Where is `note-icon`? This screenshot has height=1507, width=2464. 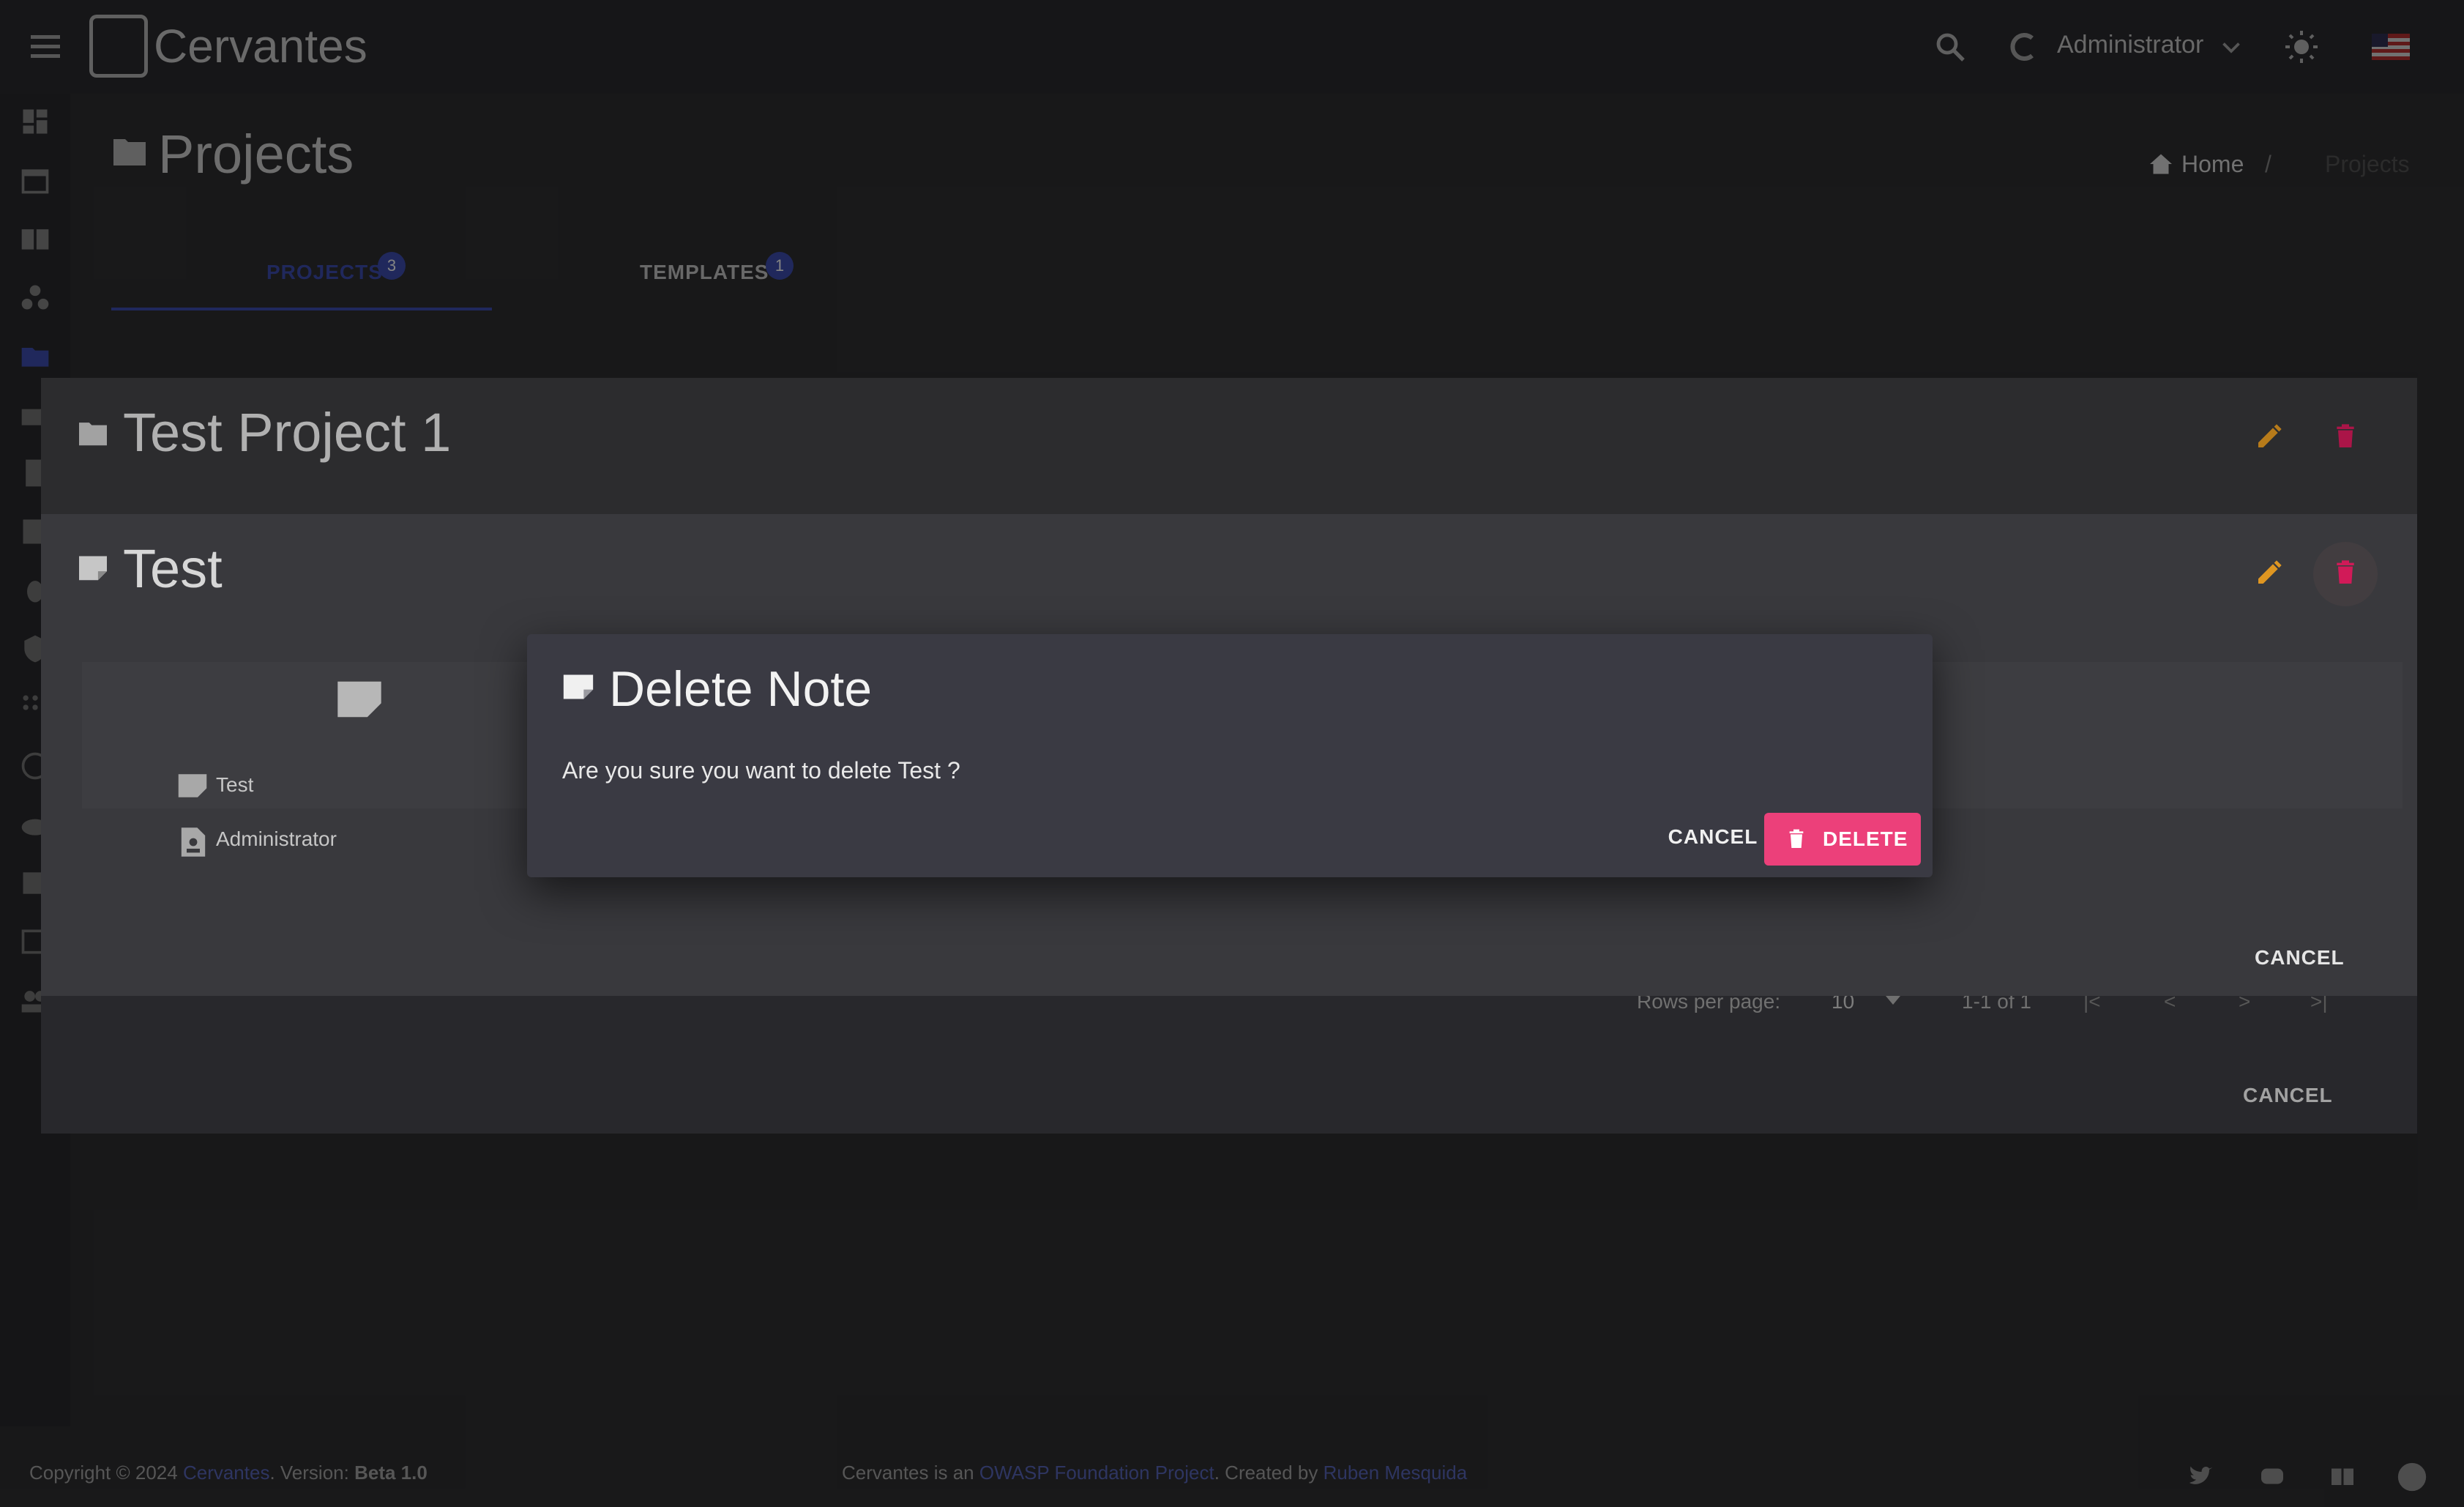 note-icon is located at coordinates (578, 686).